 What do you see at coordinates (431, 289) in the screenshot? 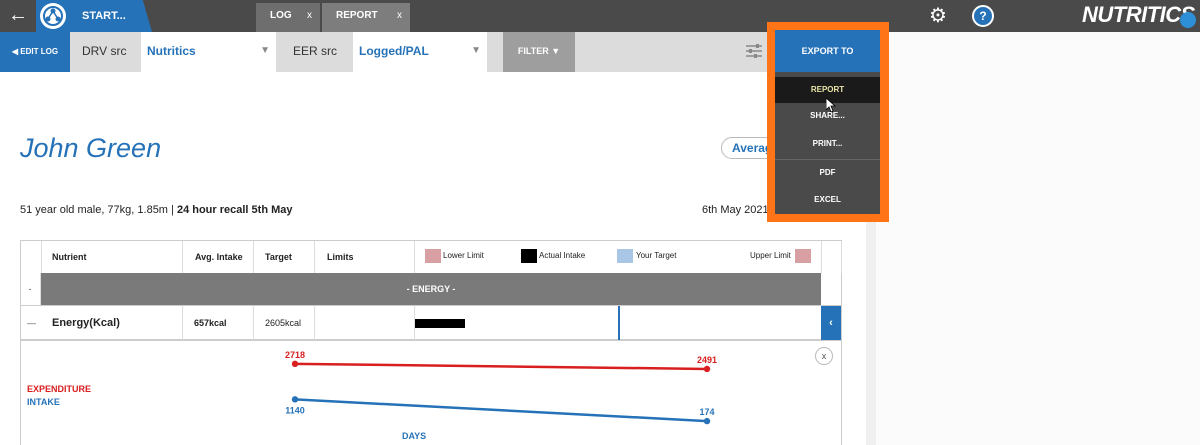
I see `energy-section-header: - ENERGY -` at bounding box center [431, 289].